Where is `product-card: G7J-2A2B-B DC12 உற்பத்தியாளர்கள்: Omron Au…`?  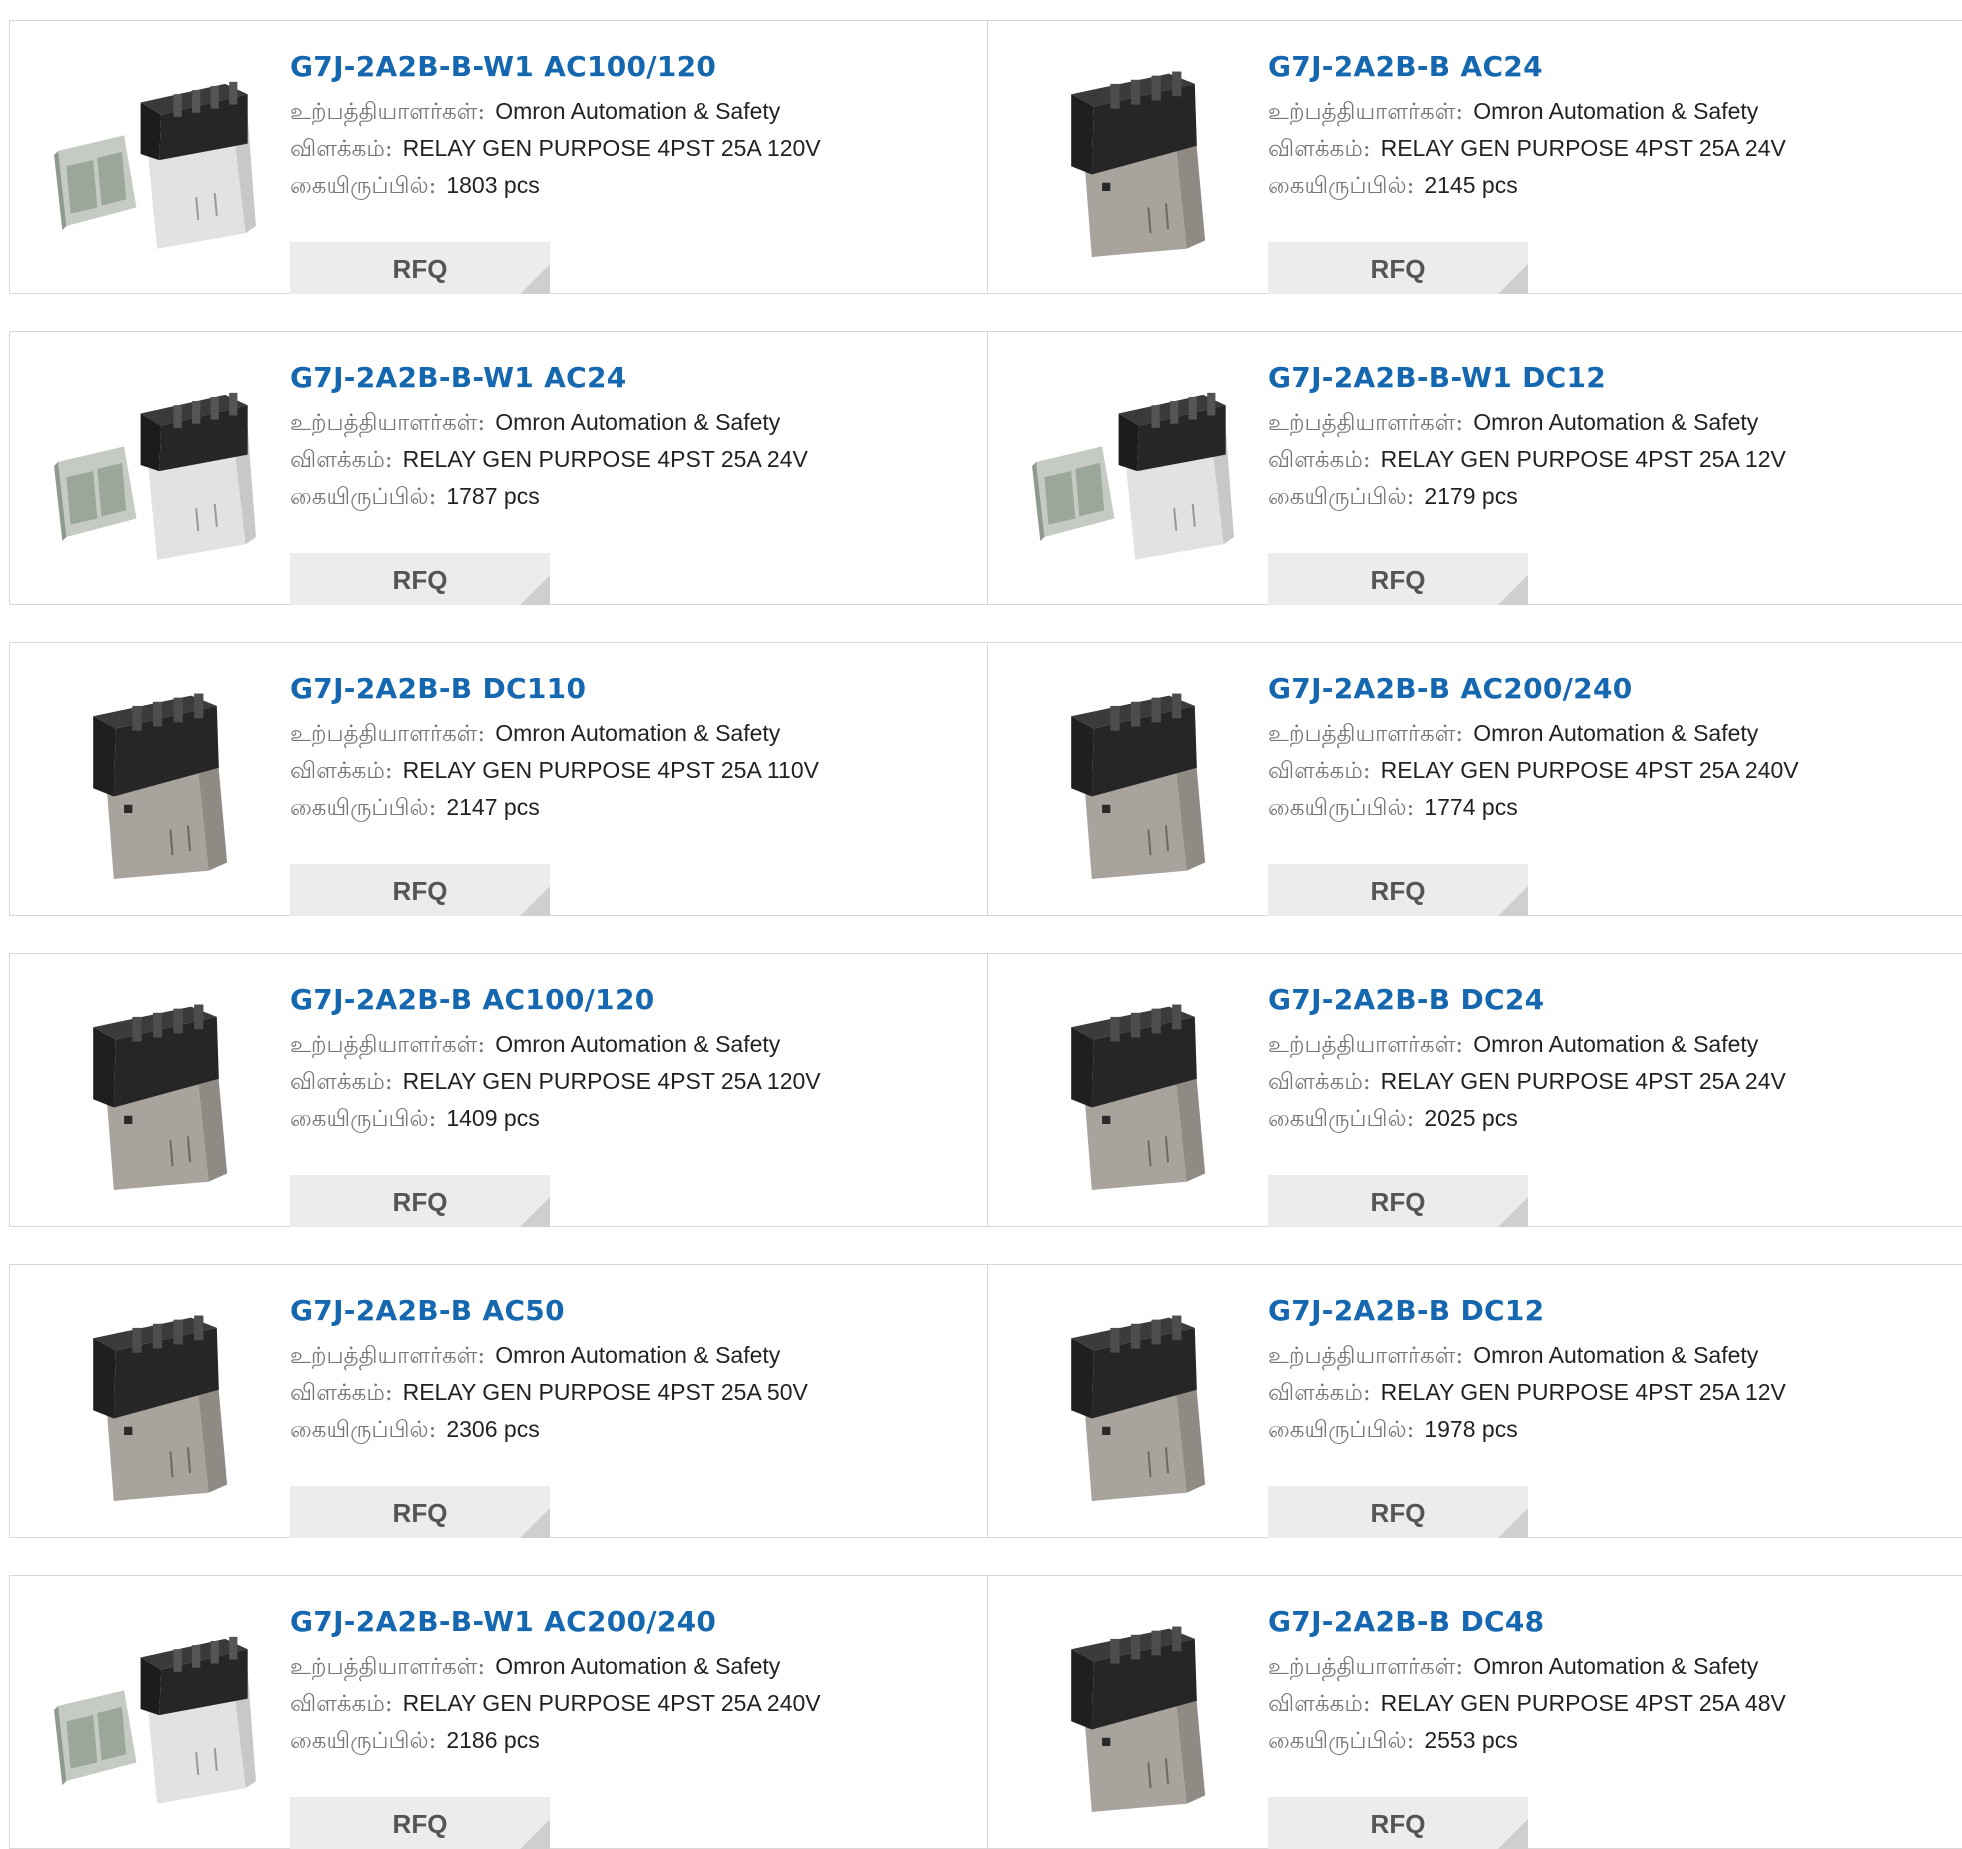 product-card: G7J-2A2B-B DC12 உற்பத்தியாளர்கள்: Omron Au… is located at coordinates (1475, 1401).